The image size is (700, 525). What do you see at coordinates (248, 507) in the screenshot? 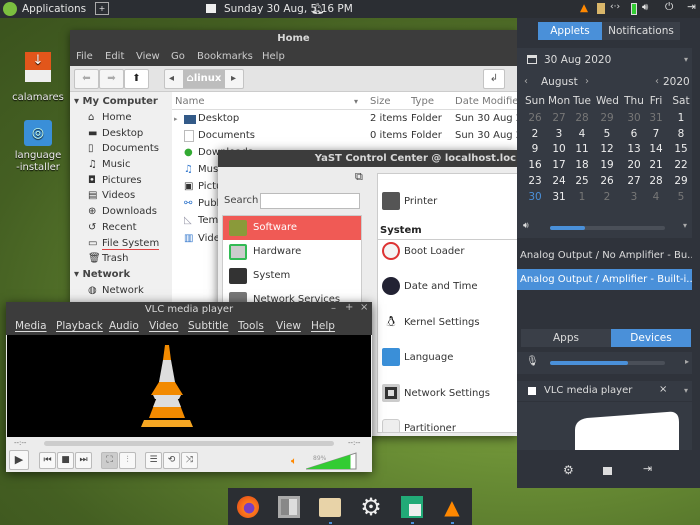
I see `firefox-icon` at bounding box center [248, 507].